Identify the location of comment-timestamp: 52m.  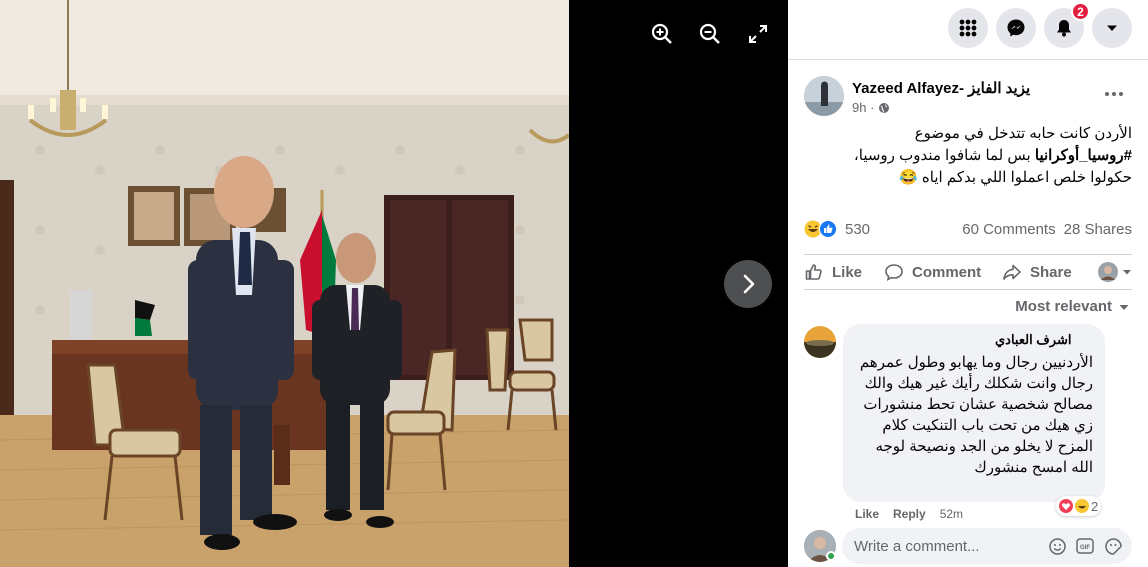
(951, 514).